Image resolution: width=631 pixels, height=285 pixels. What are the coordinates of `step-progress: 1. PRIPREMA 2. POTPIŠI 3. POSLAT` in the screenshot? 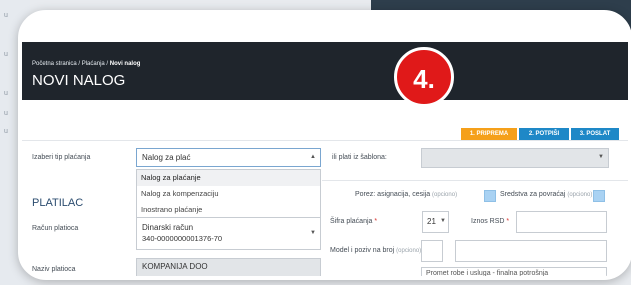 It's located at (539, 134).